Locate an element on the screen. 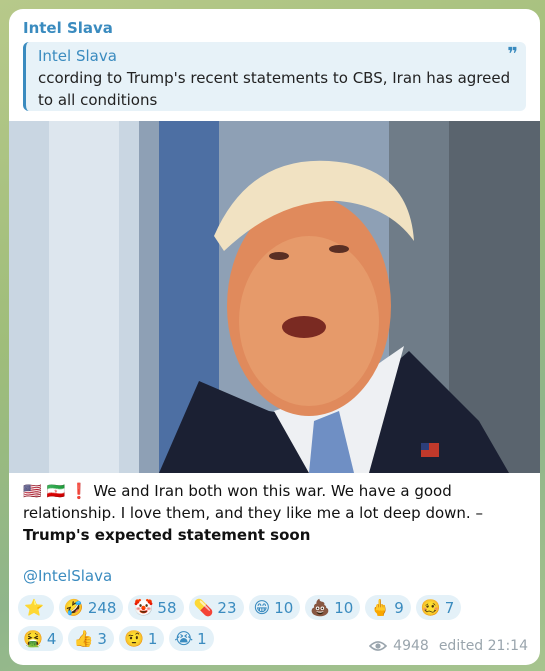 The width and height of the screenshot is (545, 671). star-icon: ⭐ is located at coordinates (34, 607).